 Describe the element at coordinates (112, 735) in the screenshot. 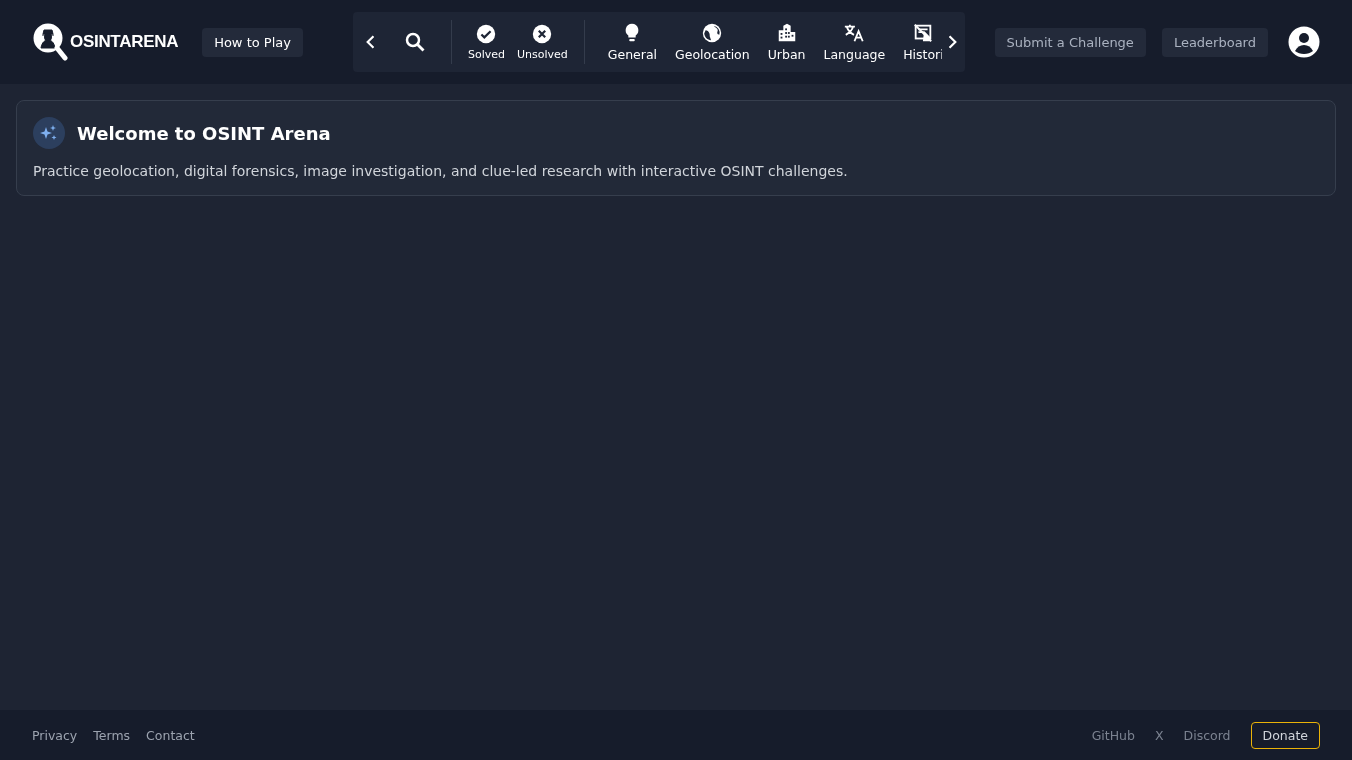

I see `footer-link: Terms` at that location.